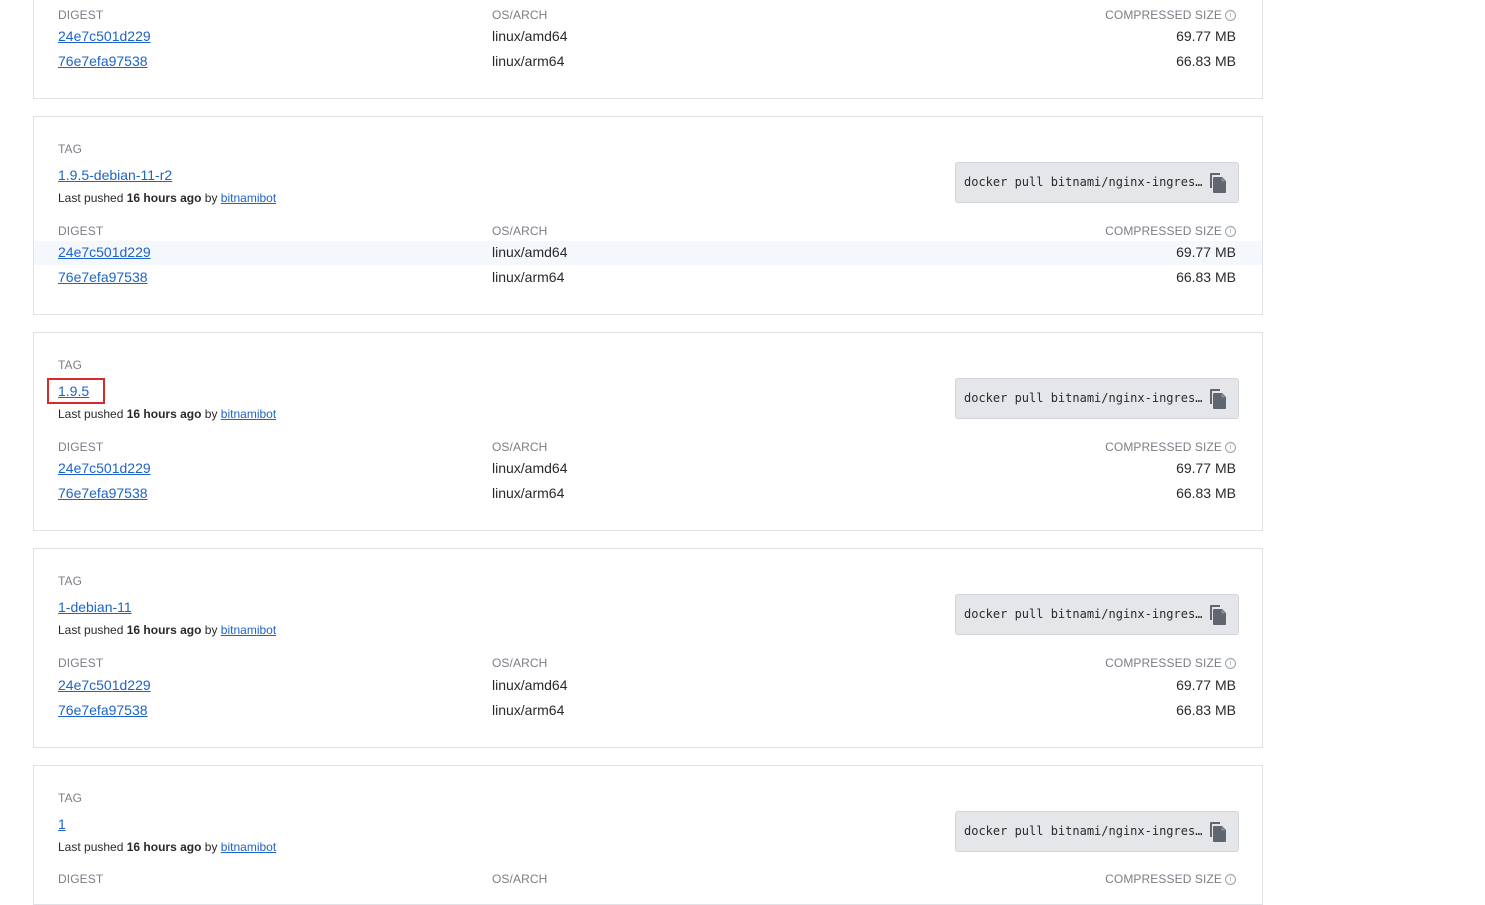  What do you see at coordinates (76, 391) in the screenshot?
I see `focus-highlight` at bounding box center [76, 391].